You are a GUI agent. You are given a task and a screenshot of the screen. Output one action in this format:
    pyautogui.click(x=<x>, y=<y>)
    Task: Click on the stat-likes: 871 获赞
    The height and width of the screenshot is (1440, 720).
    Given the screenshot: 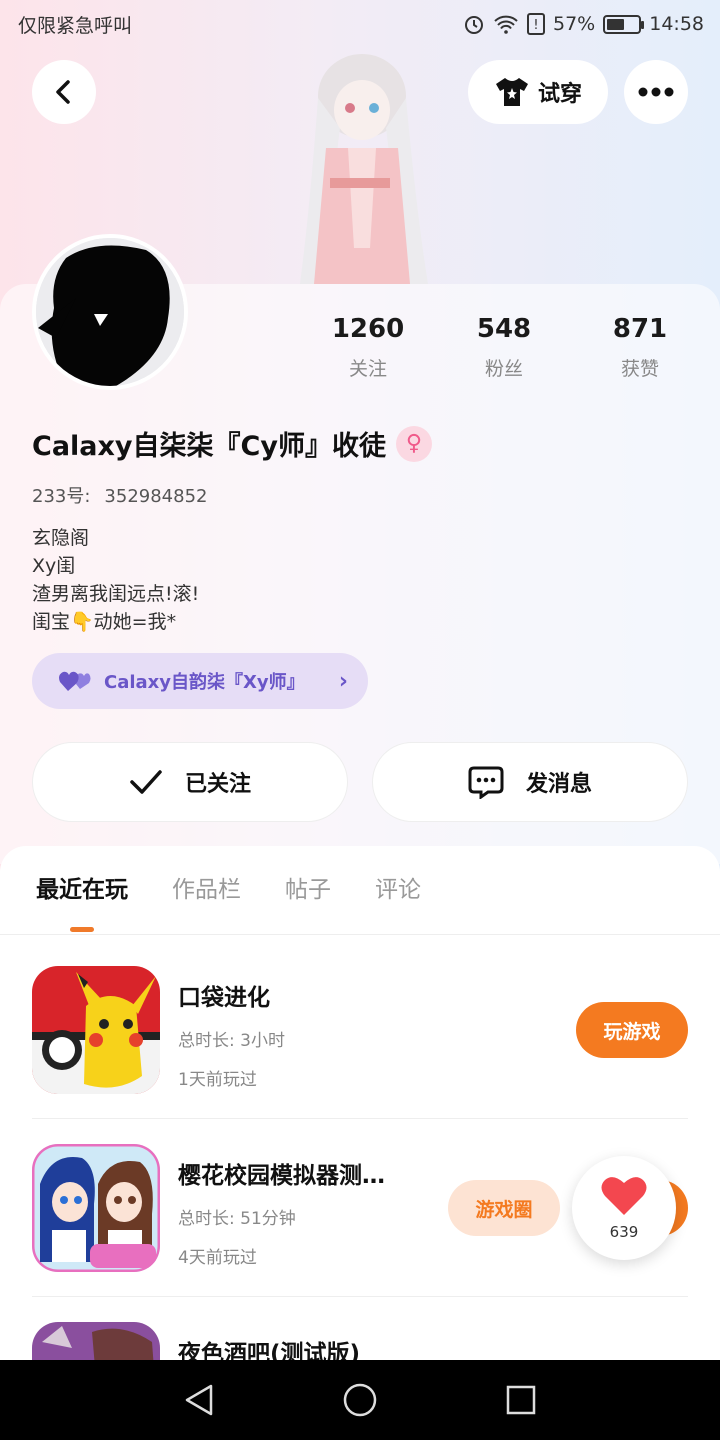 What is the action you would take?
    pyautogui.click(x=640, y=347)
    